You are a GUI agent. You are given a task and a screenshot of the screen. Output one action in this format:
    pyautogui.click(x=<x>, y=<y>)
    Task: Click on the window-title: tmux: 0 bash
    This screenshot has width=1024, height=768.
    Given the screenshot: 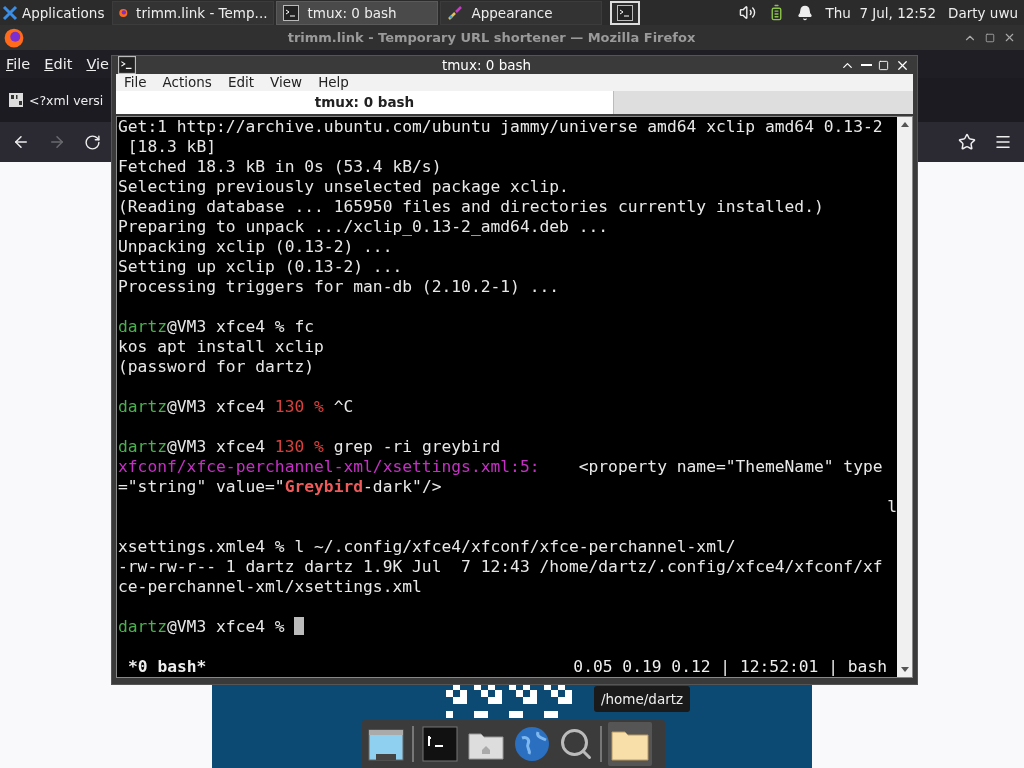 What is the action you would take?
    pyautogui.click(x=486, y=65)
    